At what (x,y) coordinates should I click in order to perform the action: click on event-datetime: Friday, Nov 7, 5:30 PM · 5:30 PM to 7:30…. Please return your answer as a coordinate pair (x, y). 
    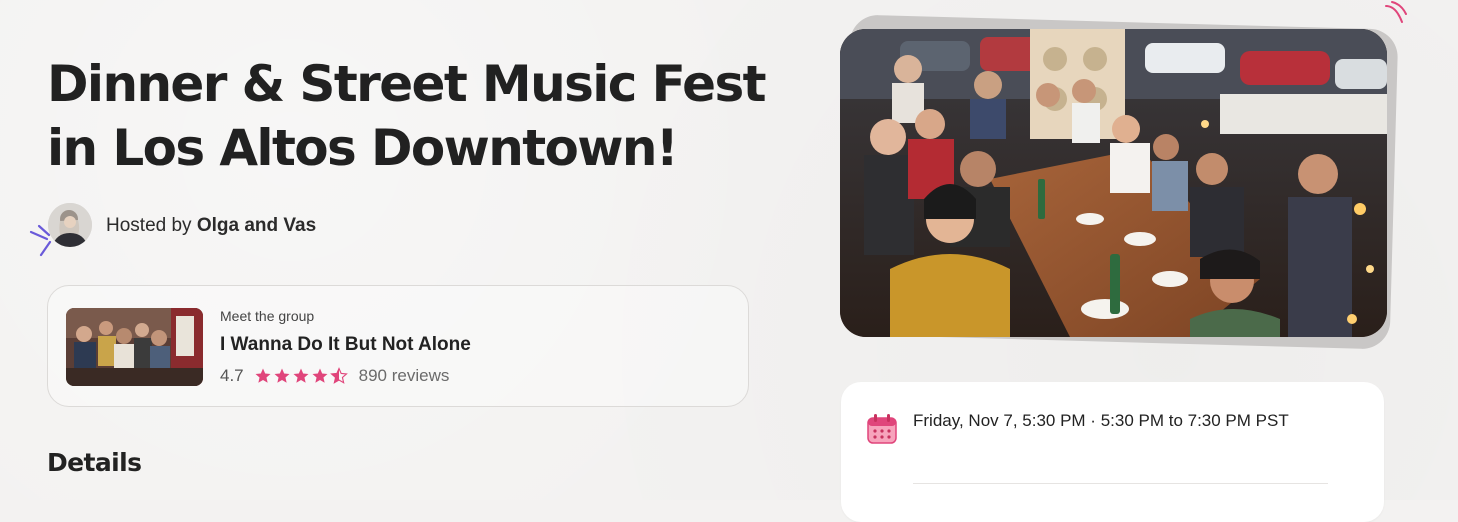
    Looking at the image, I should click on (1101, 420).